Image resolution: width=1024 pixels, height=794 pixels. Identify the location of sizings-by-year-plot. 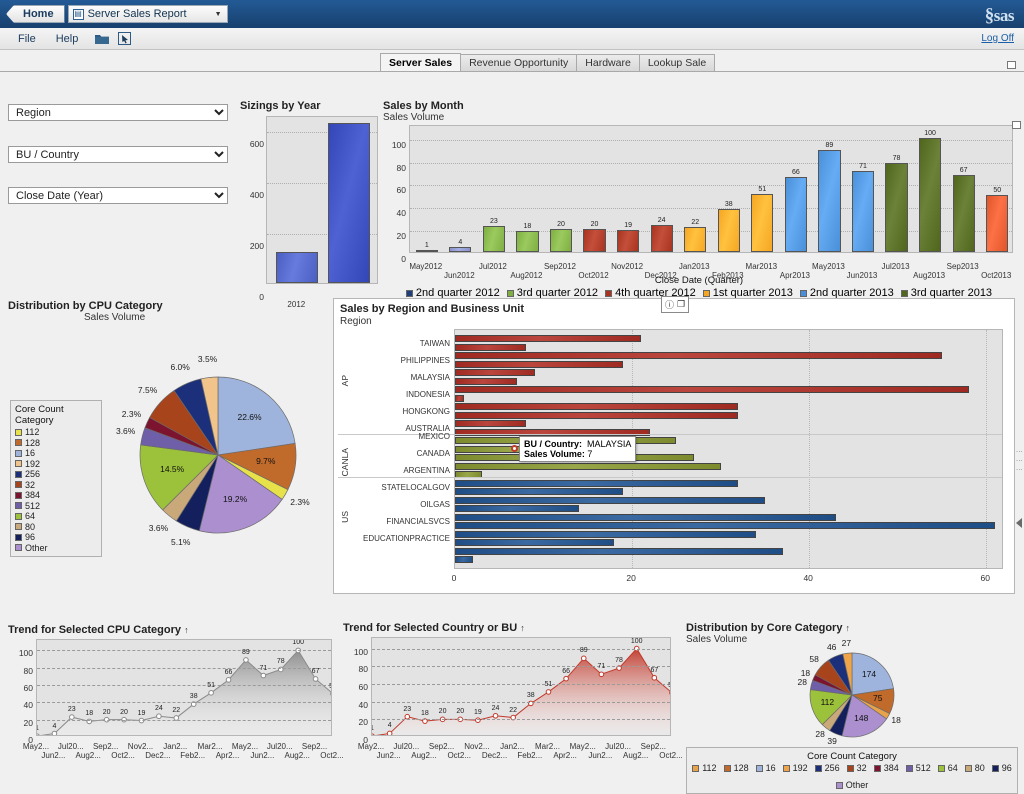
(322, 200).